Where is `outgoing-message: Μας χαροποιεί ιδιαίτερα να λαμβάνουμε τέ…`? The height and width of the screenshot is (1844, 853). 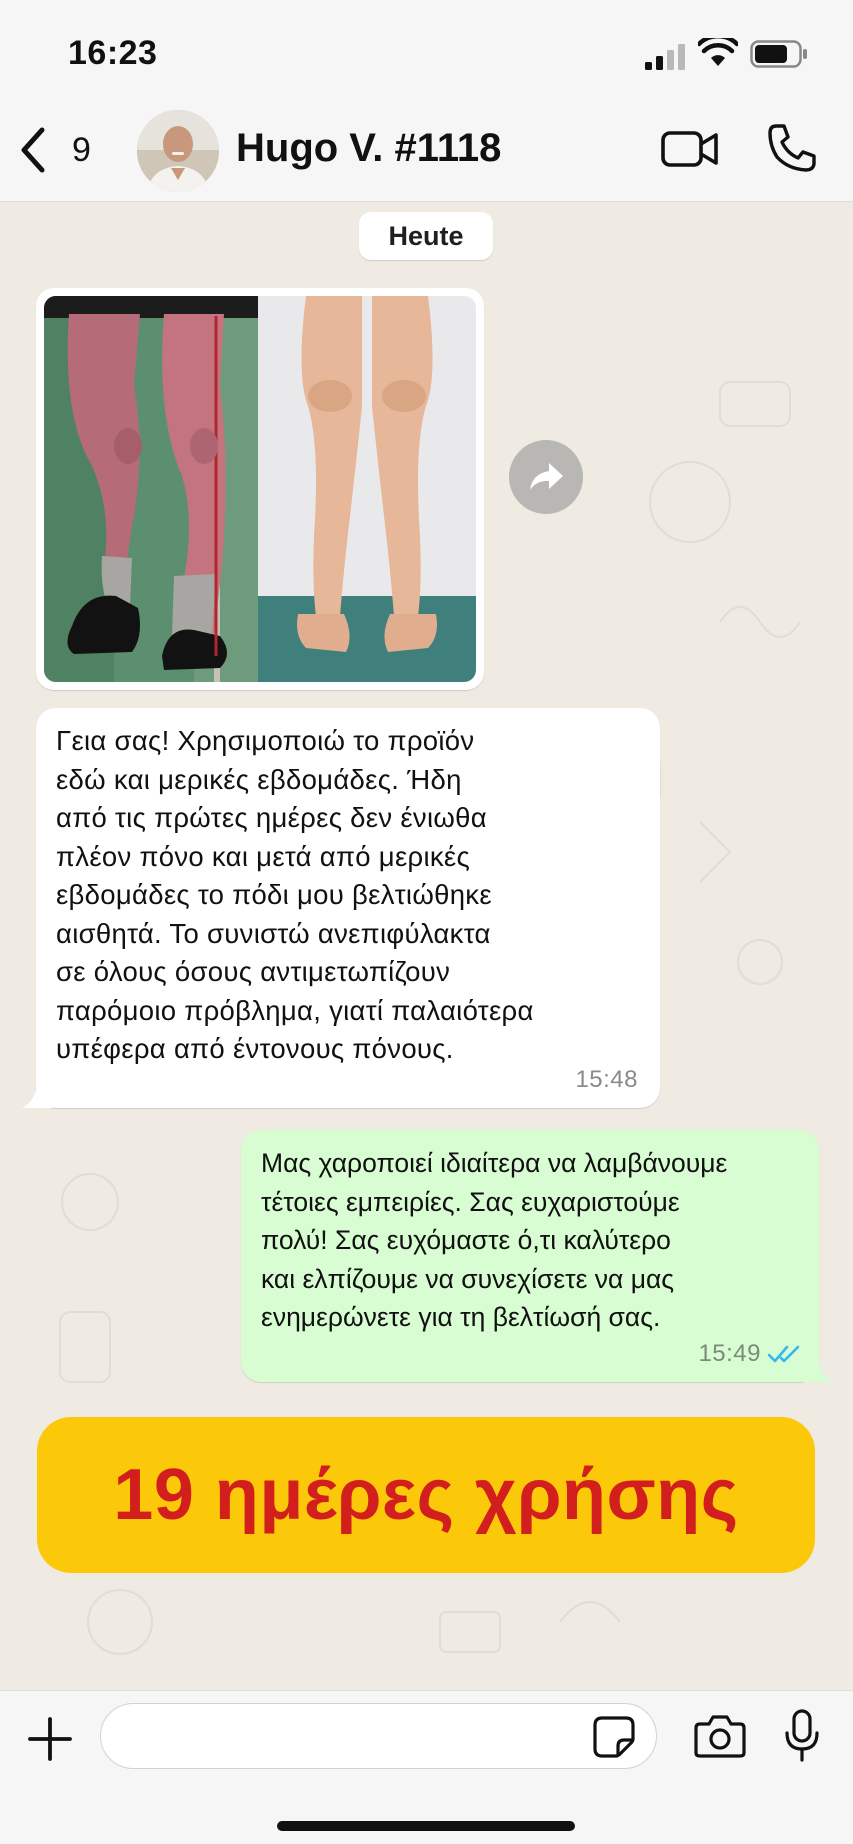
outgoing-message: Μας χαροποιεί ιδιαίτερα να λαμβάνουμε τέ… is located at coordinates (537, 1256).